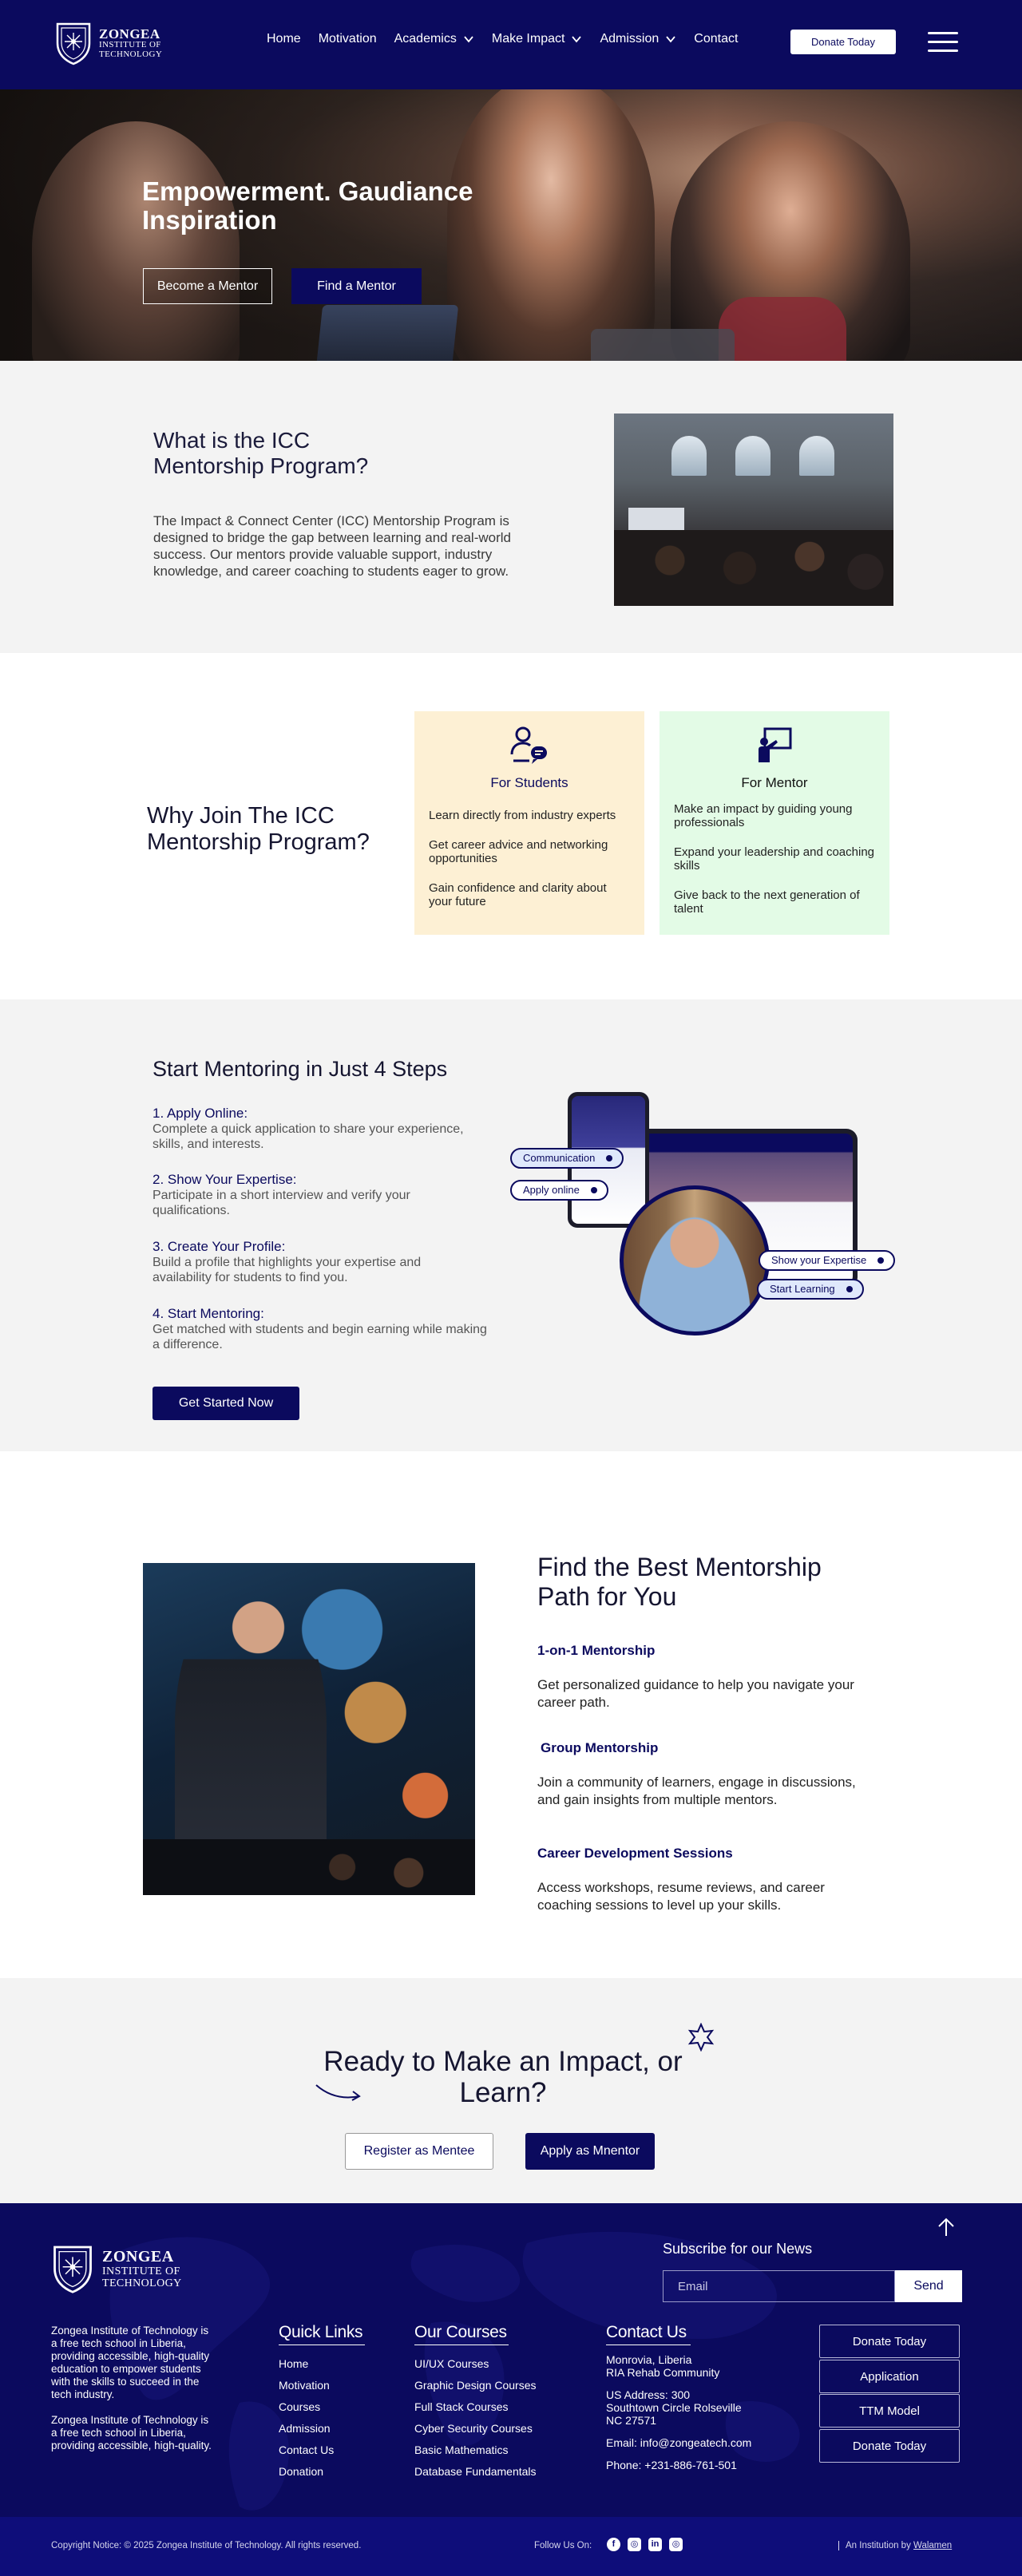 The image size is (1022, 2576). I want to click on footer-link: Basic Mathematics, so click(475, 2450).